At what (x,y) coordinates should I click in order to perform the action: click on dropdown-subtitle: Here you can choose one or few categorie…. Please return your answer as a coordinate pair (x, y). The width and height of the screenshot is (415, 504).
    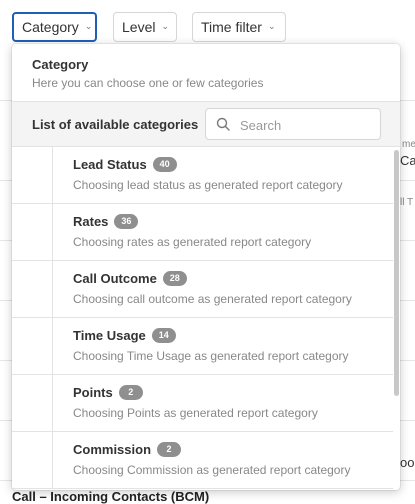
    Looking at the image, I should click on (148, 83).